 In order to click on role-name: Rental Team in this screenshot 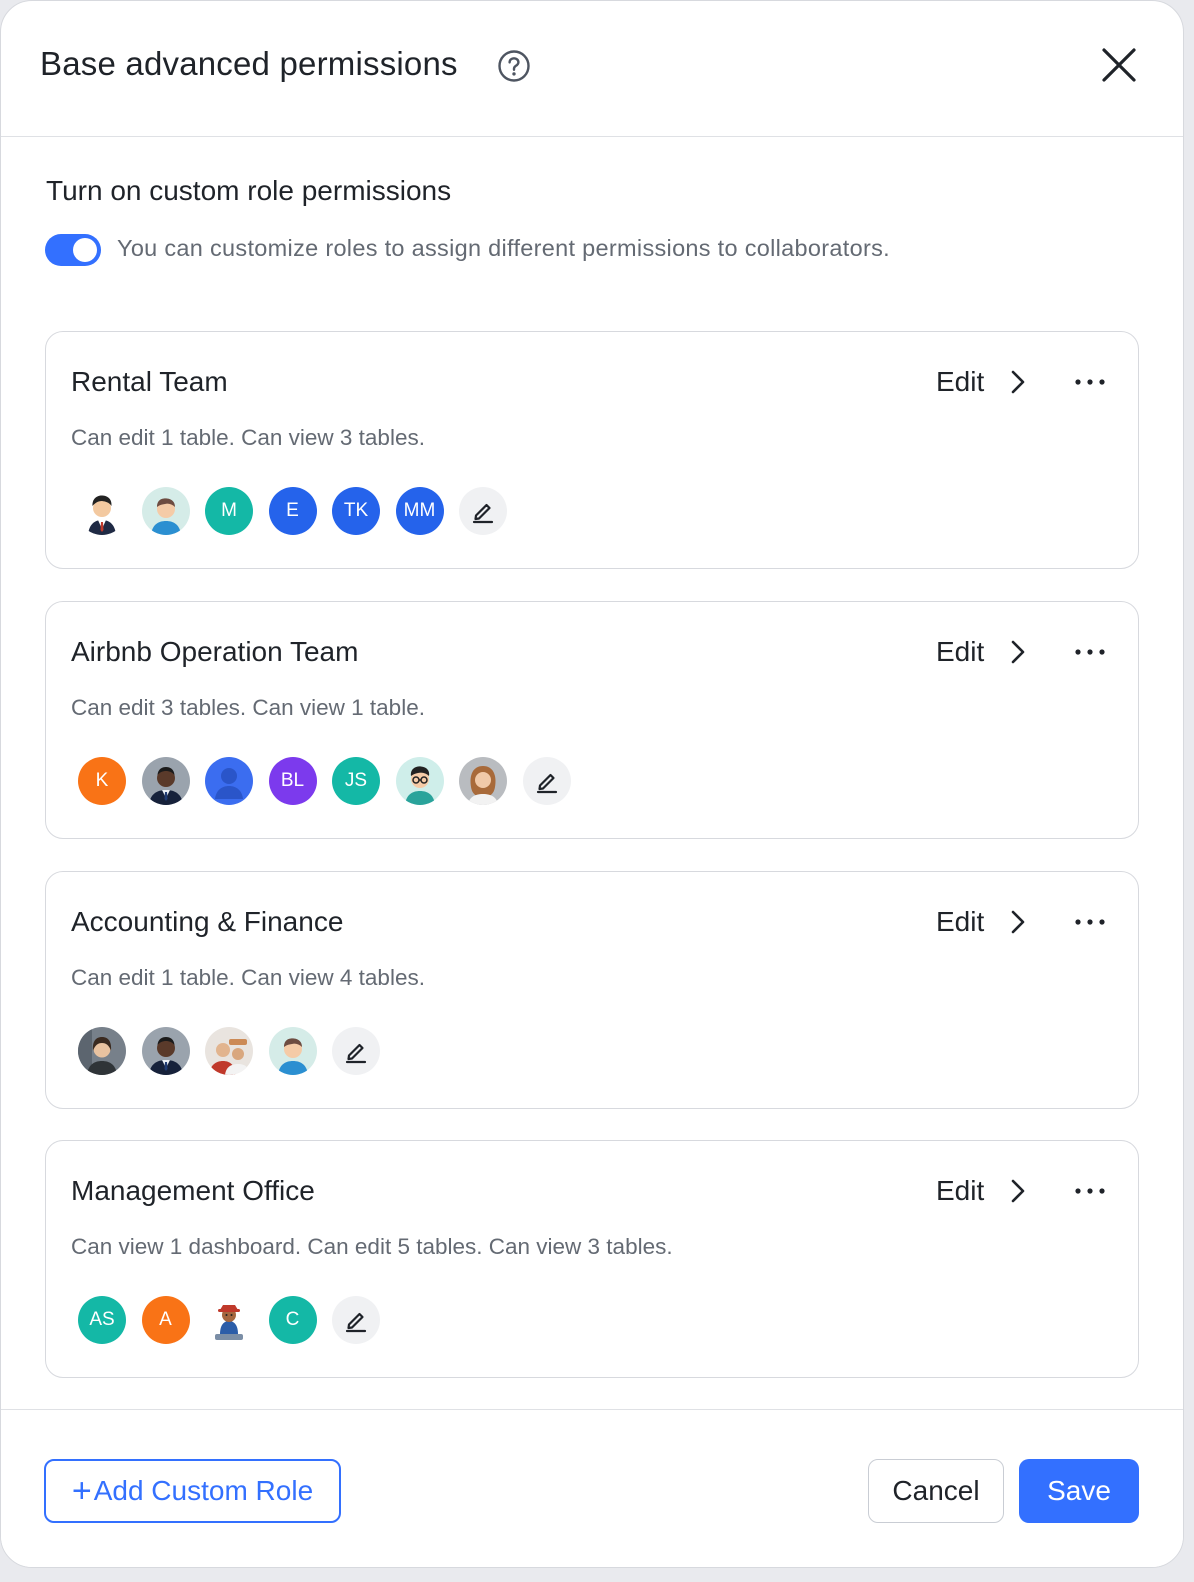, I will do `click(149, 381)`.